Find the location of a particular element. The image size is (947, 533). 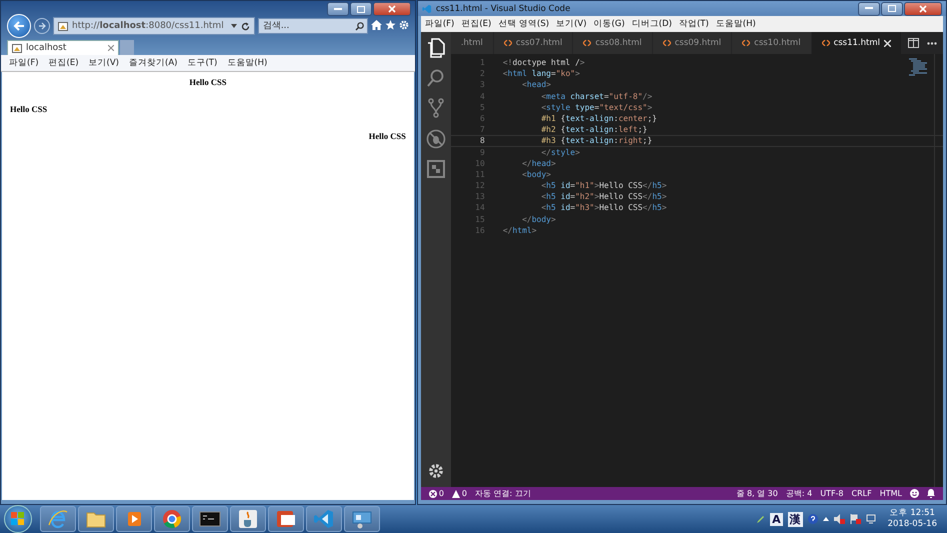

clock: 오후 12:51 2018-05-16 is located at coordinates (912, 519).